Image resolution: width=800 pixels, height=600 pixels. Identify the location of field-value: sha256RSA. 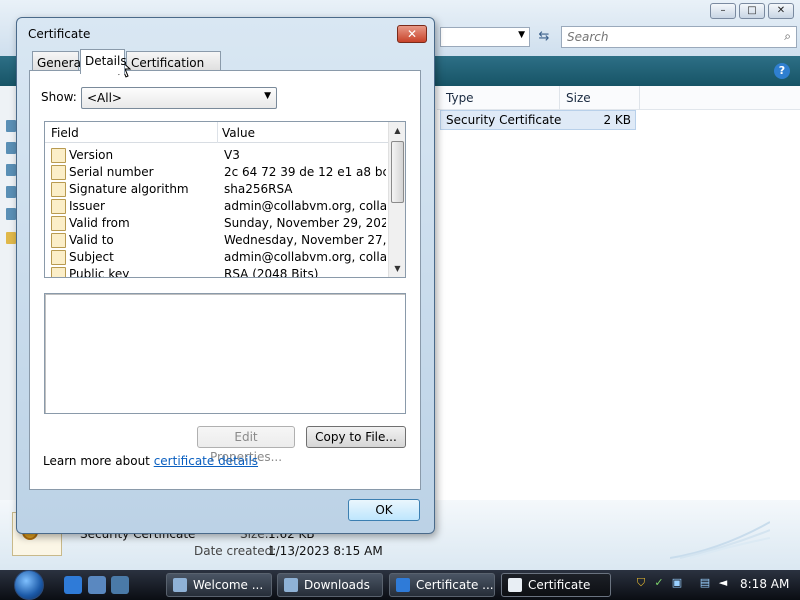
(258, 189).